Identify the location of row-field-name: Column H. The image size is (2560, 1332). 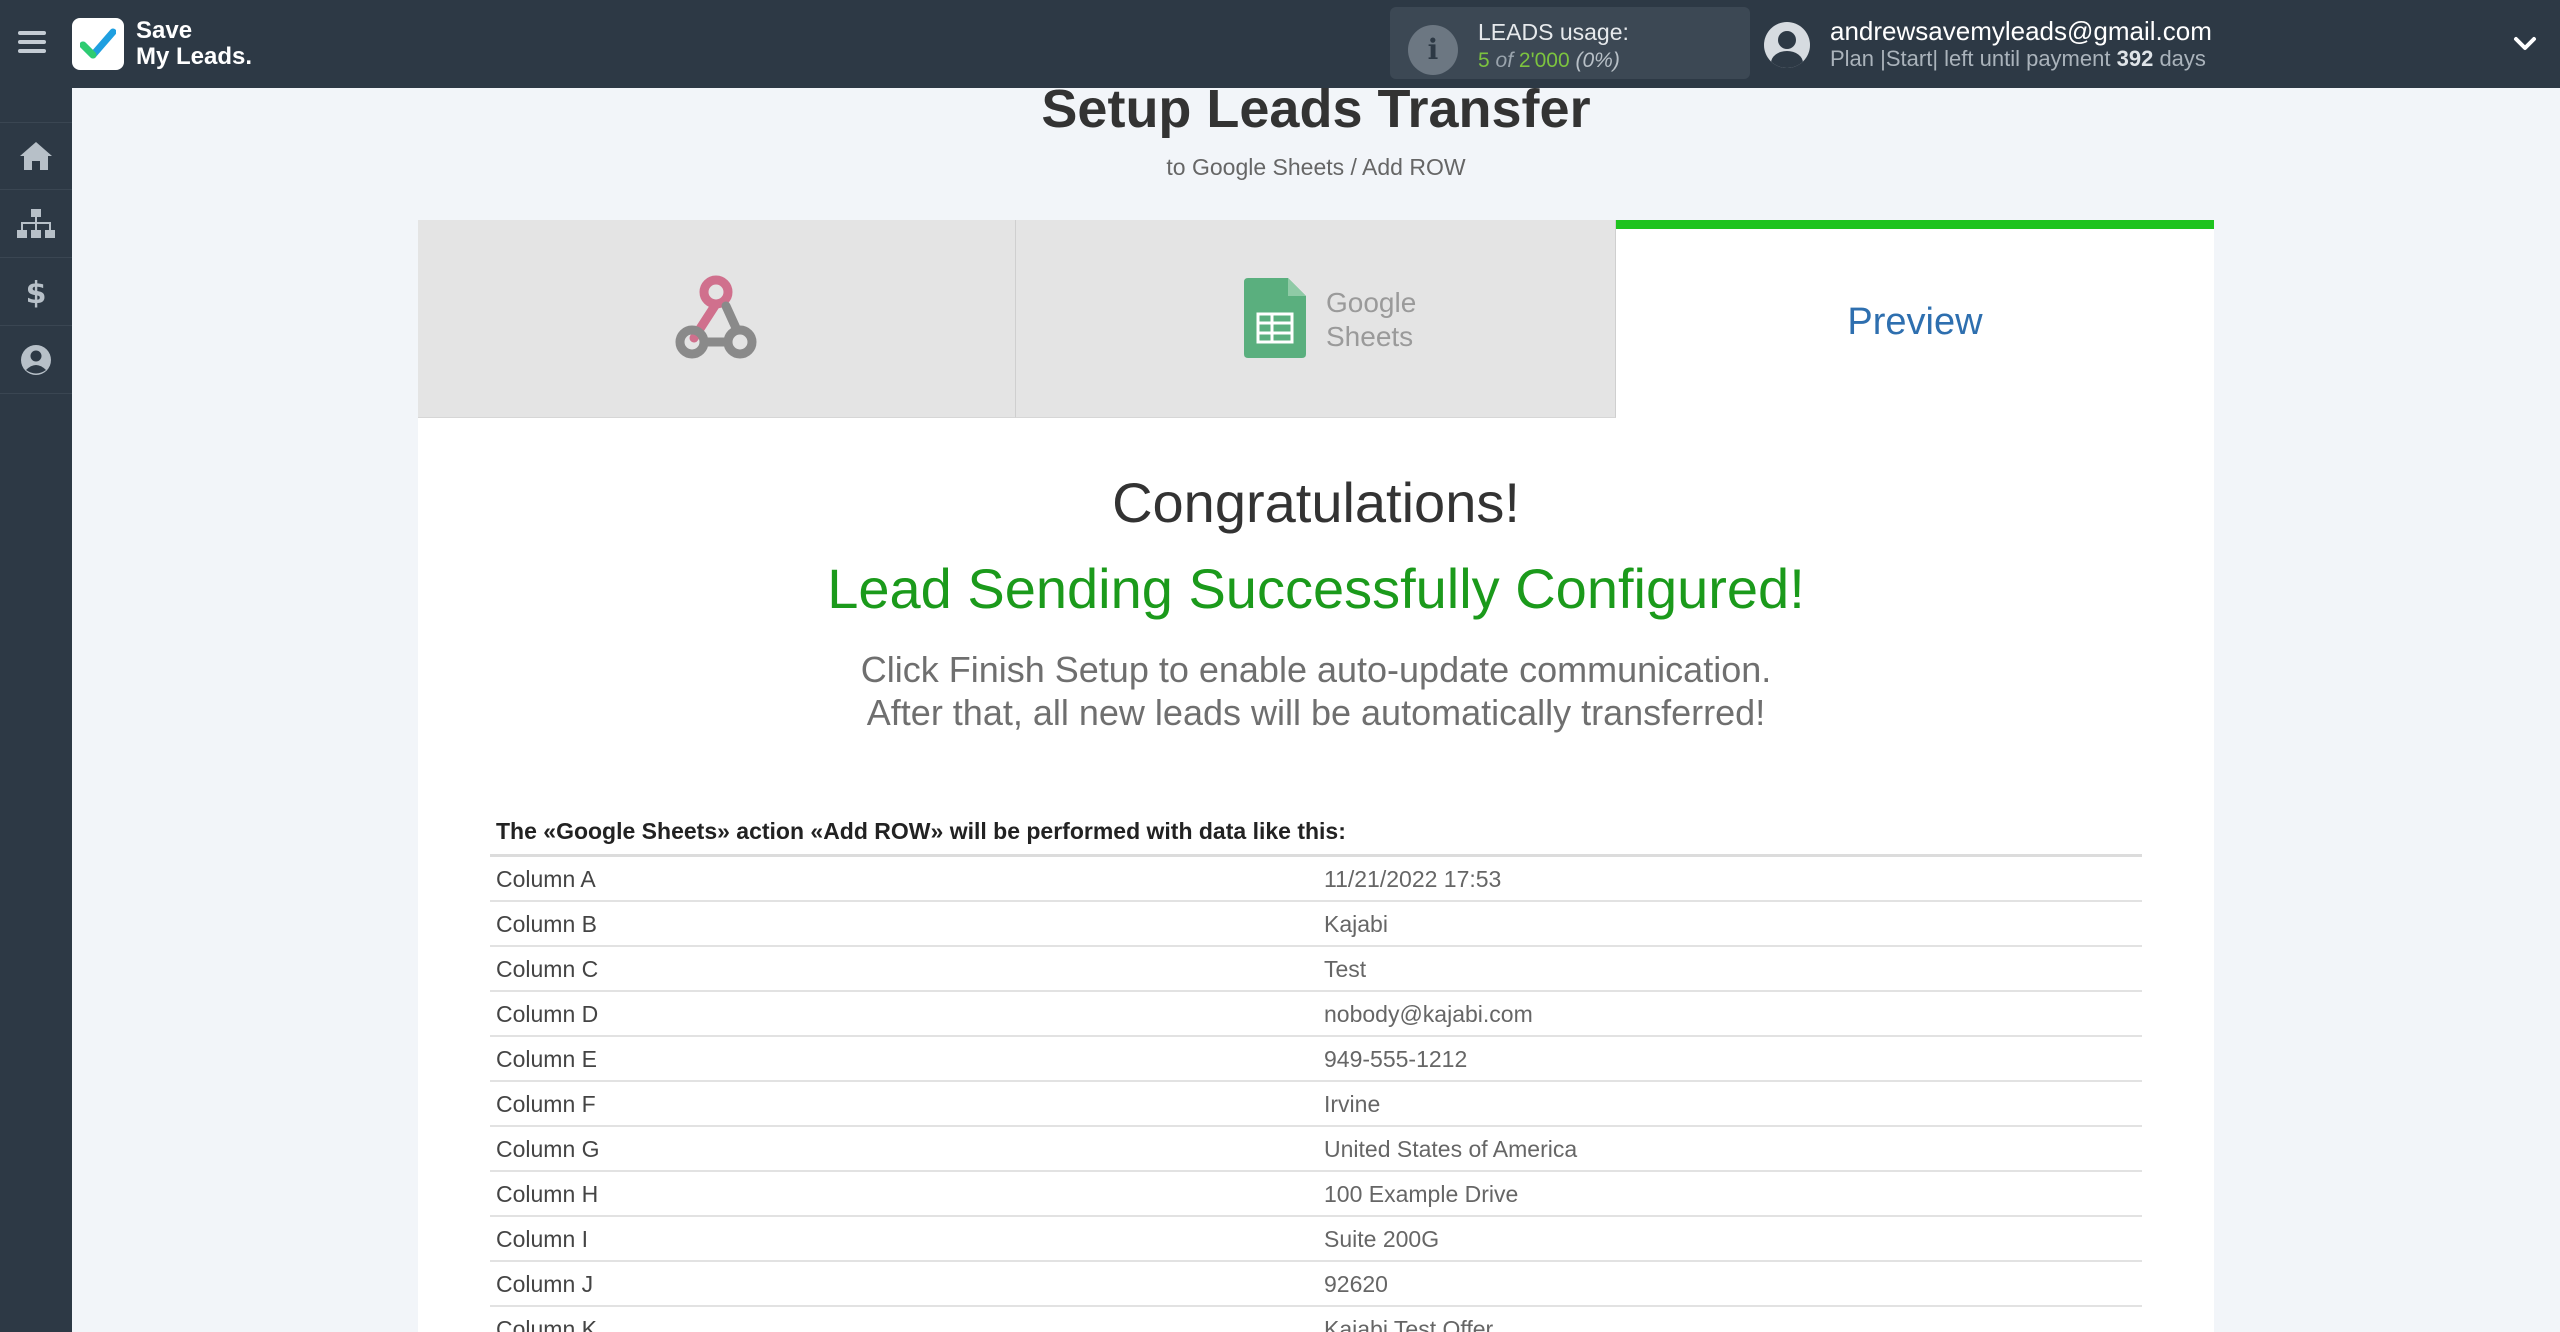
(547, 1194).